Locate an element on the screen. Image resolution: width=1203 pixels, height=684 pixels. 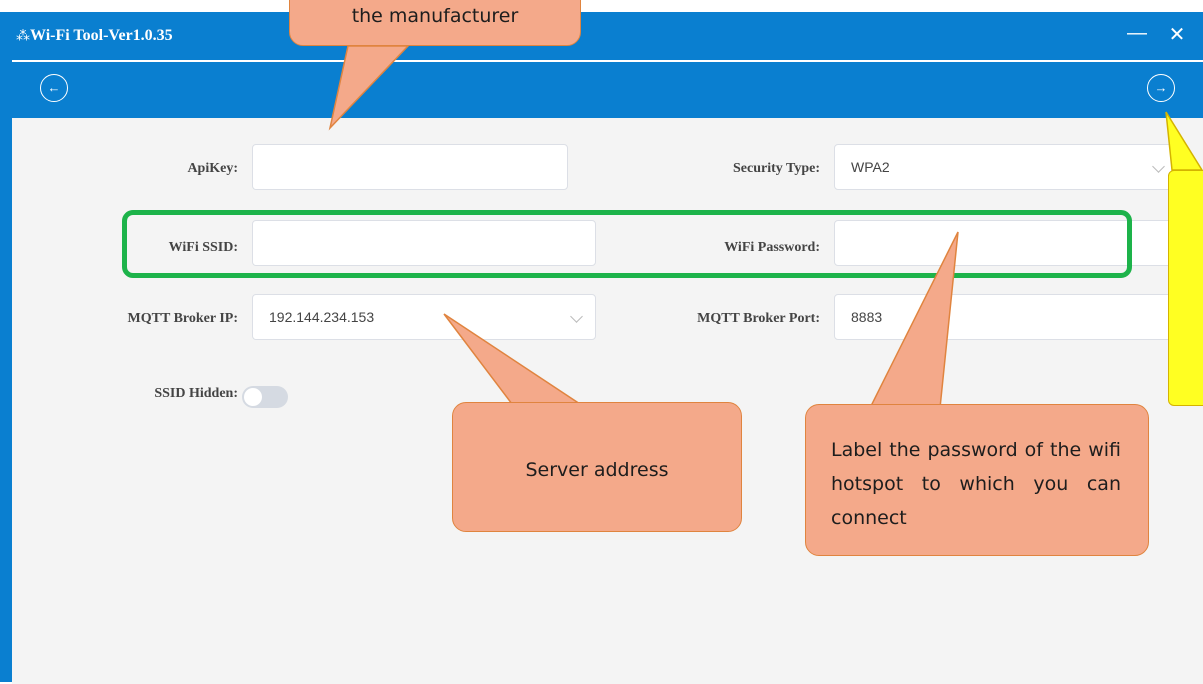
mqtt-port-label: MQTT Broker Port: is located at coordinates (758, 318).